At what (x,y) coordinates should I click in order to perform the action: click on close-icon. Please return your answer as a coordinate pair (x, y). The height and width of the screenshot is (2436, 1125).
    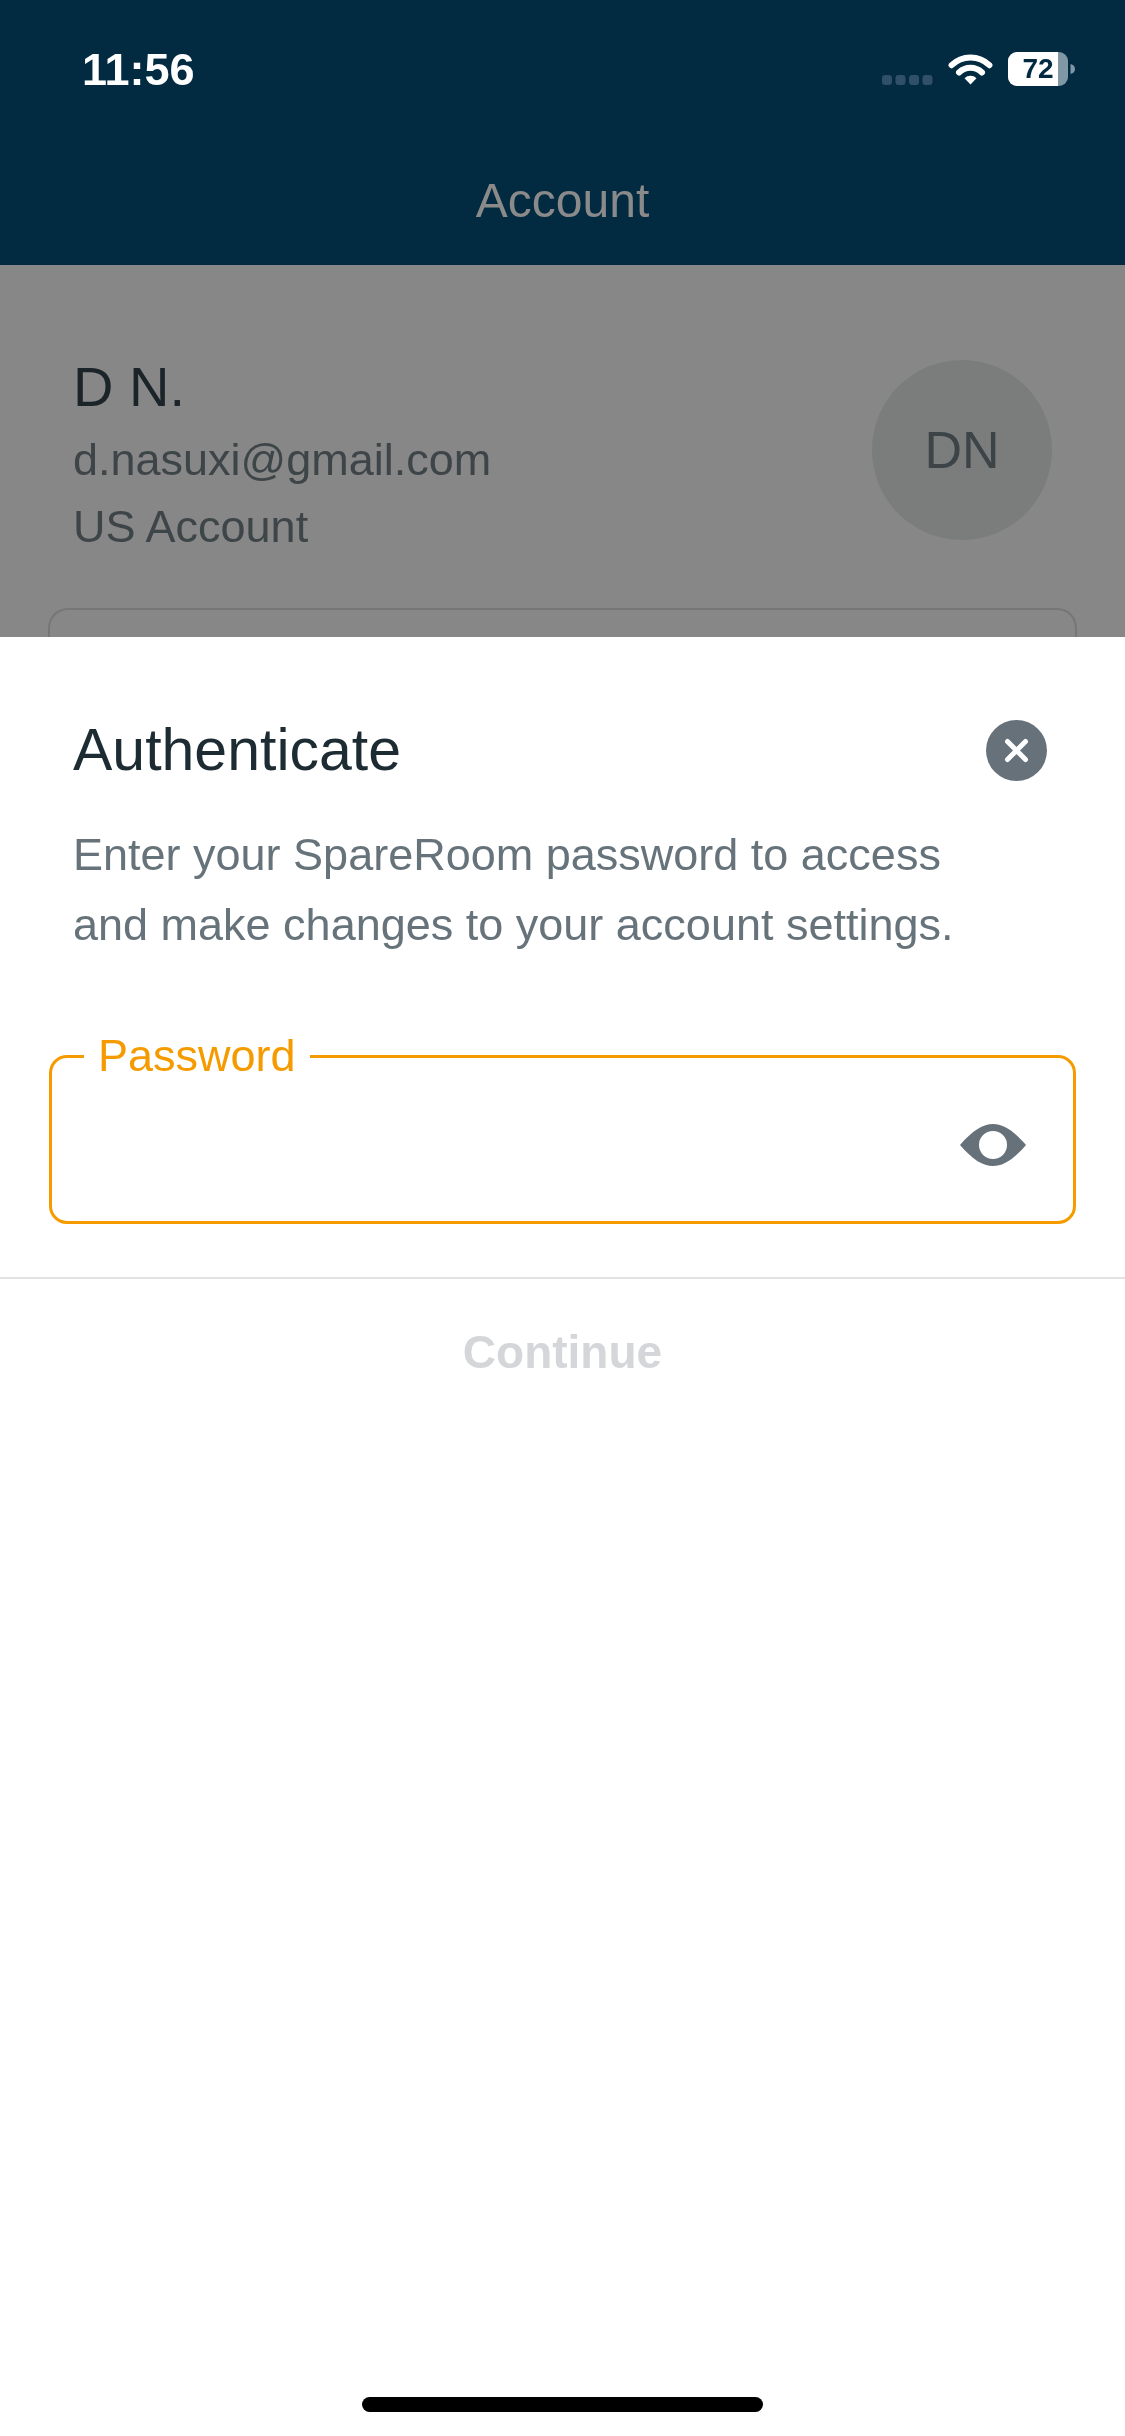
    Looking at the image, I should click on (1016, 750).